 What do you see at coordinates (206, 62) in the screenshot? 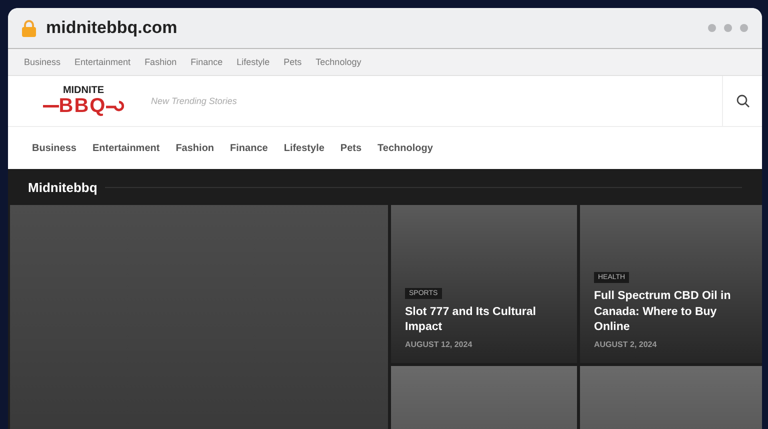
I see `top-nav-link: Finance` at bounding box center [206, 62].